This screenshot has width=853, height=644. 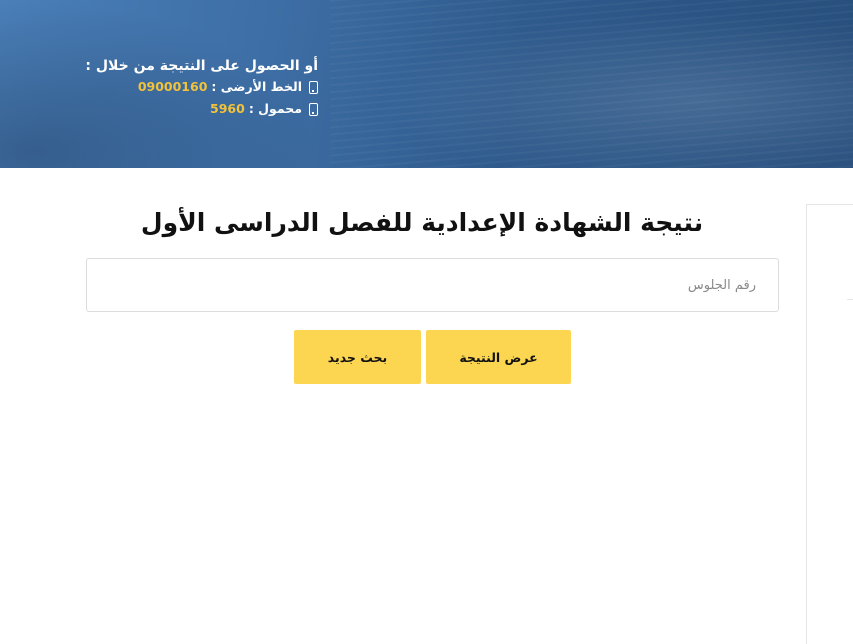 I want to click on landline-line: الخط الأرضى : 09000160, so click(x=200, y=87).